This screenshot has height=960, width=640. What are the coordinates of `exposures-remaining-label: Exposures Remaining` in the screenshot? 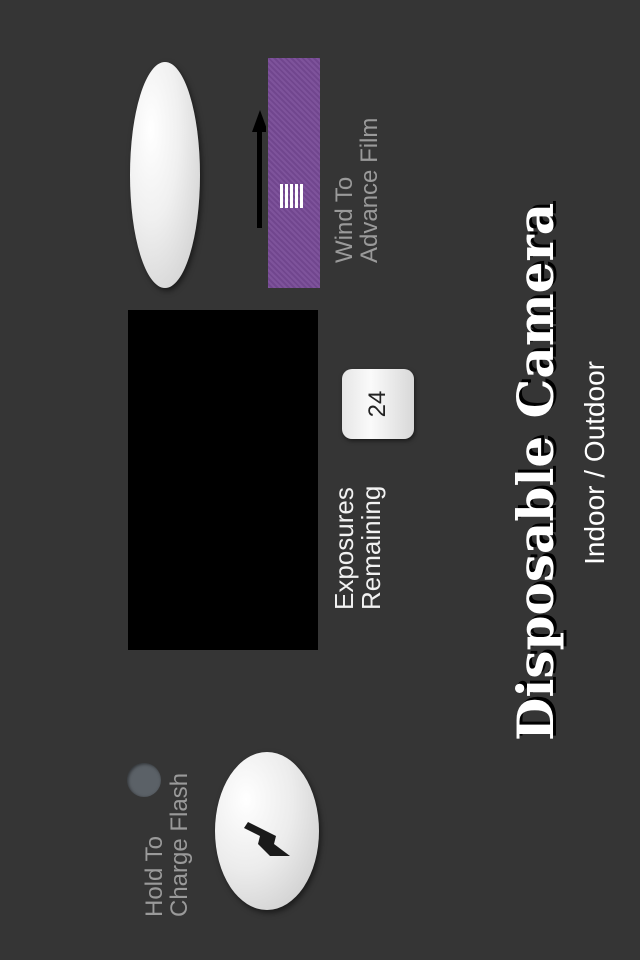 It's located at (362, 534).